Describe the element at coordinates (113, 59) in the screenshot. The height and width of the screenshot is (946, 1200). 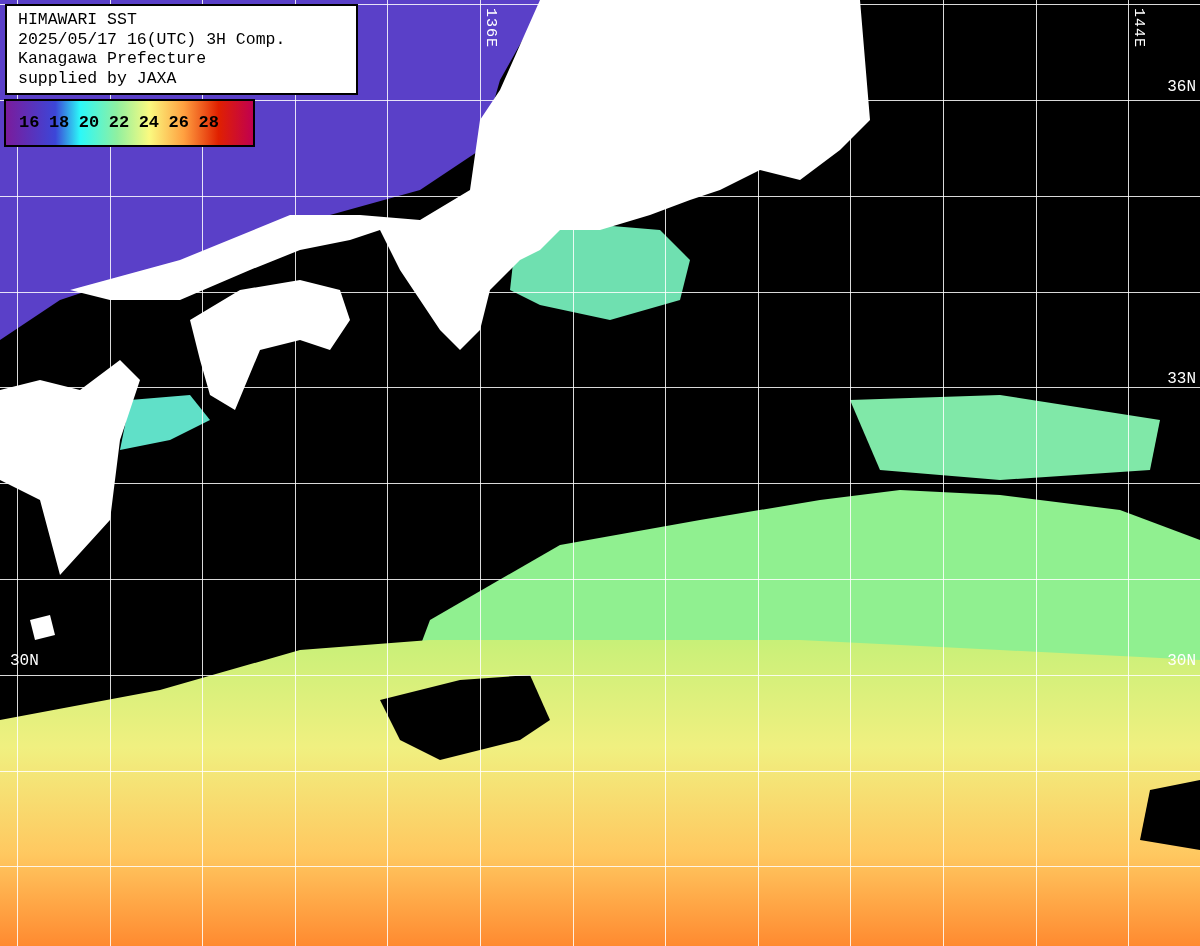
I see `map-caption-line: Kanagawa Prefecture` at that location.